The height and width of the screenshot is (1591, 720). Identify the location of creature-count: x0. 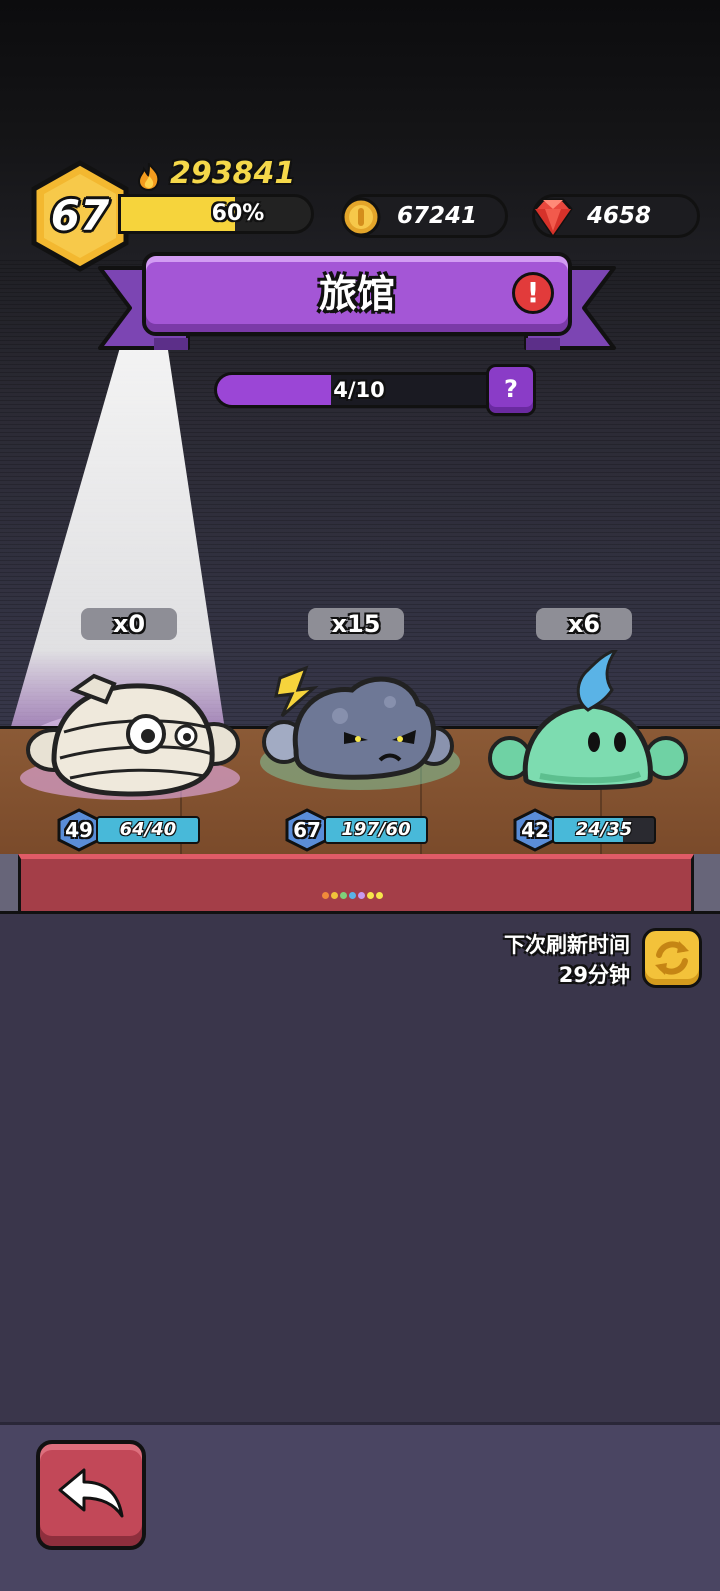
(129, 624).